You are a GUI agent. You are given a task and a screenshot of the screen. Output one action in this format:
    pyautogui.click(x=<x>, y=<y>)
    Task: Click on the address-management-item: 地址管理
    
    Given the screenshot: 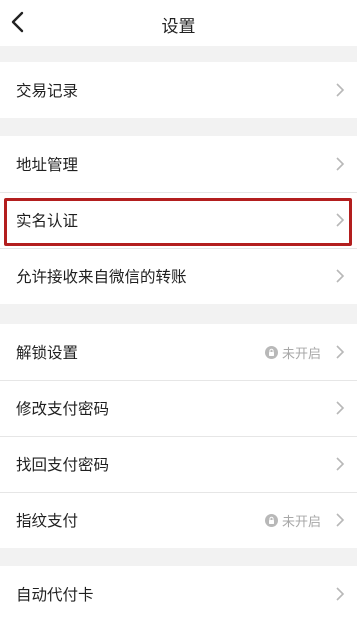 What is the action you would take?
    pyautogui.click(x=178, y=164)
    